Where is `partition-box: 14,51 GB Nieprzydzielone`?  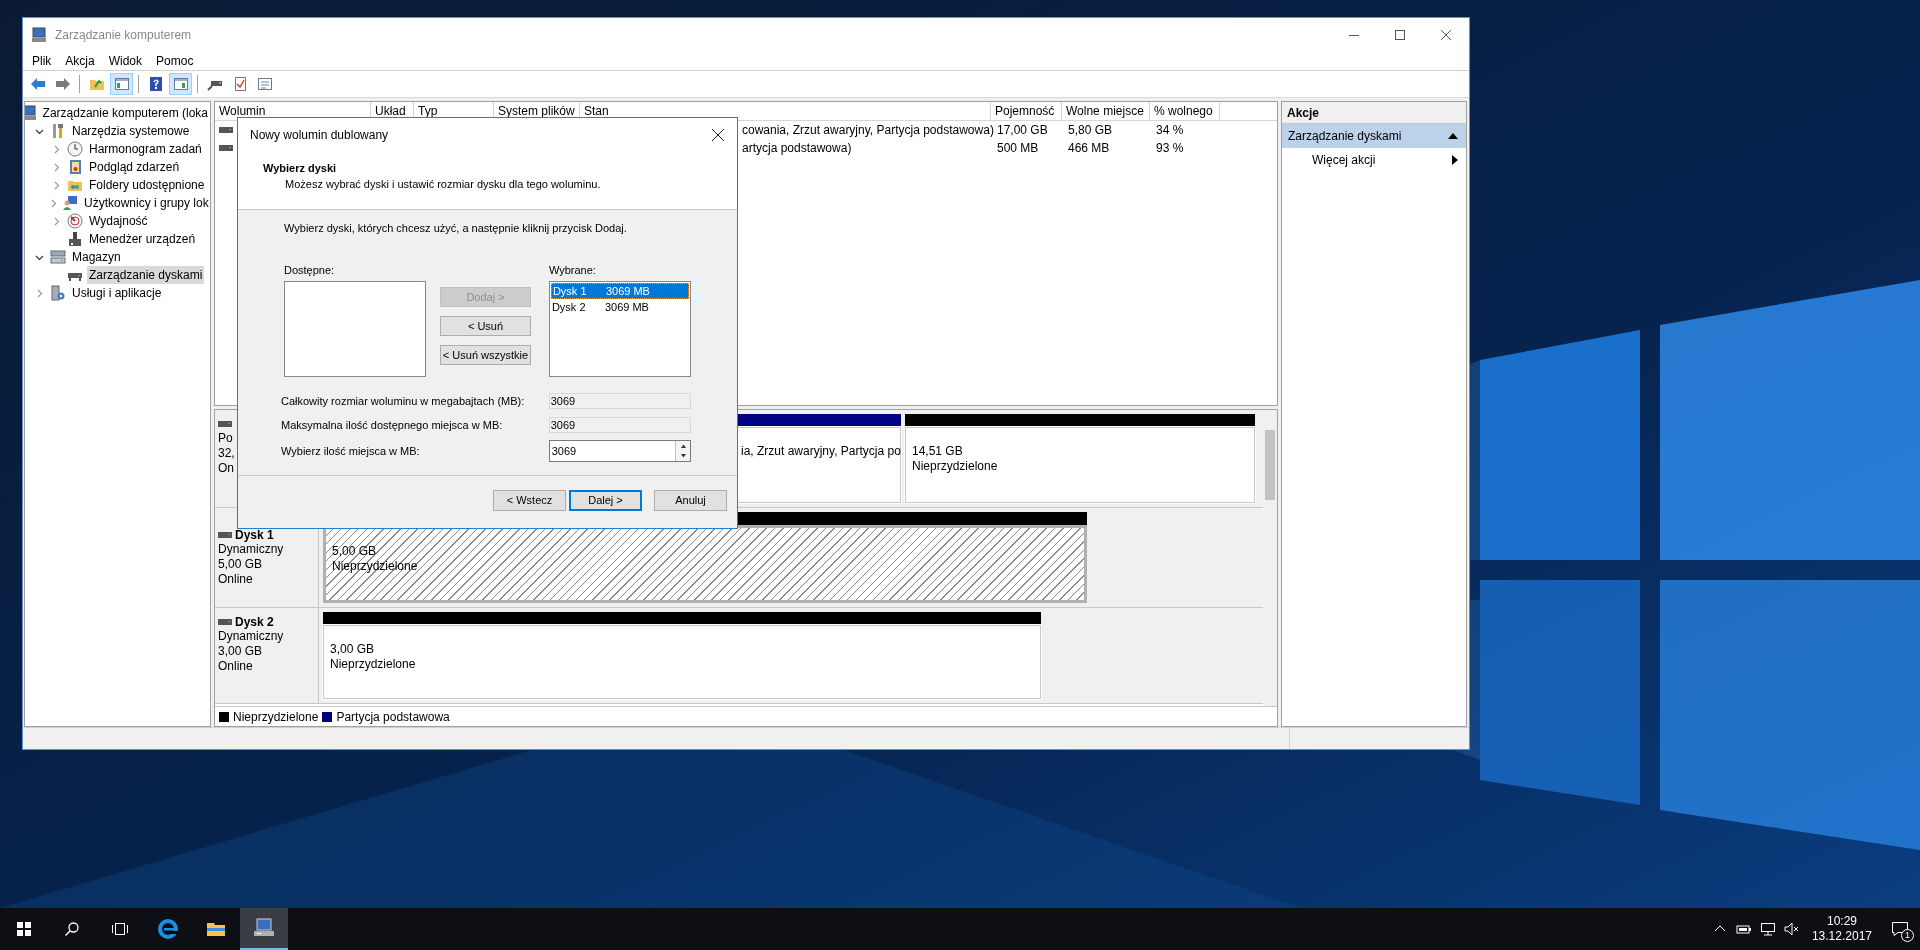 partition-box: 14,51 GB Nieprzydzielone is located at coordinates (1080, 465).